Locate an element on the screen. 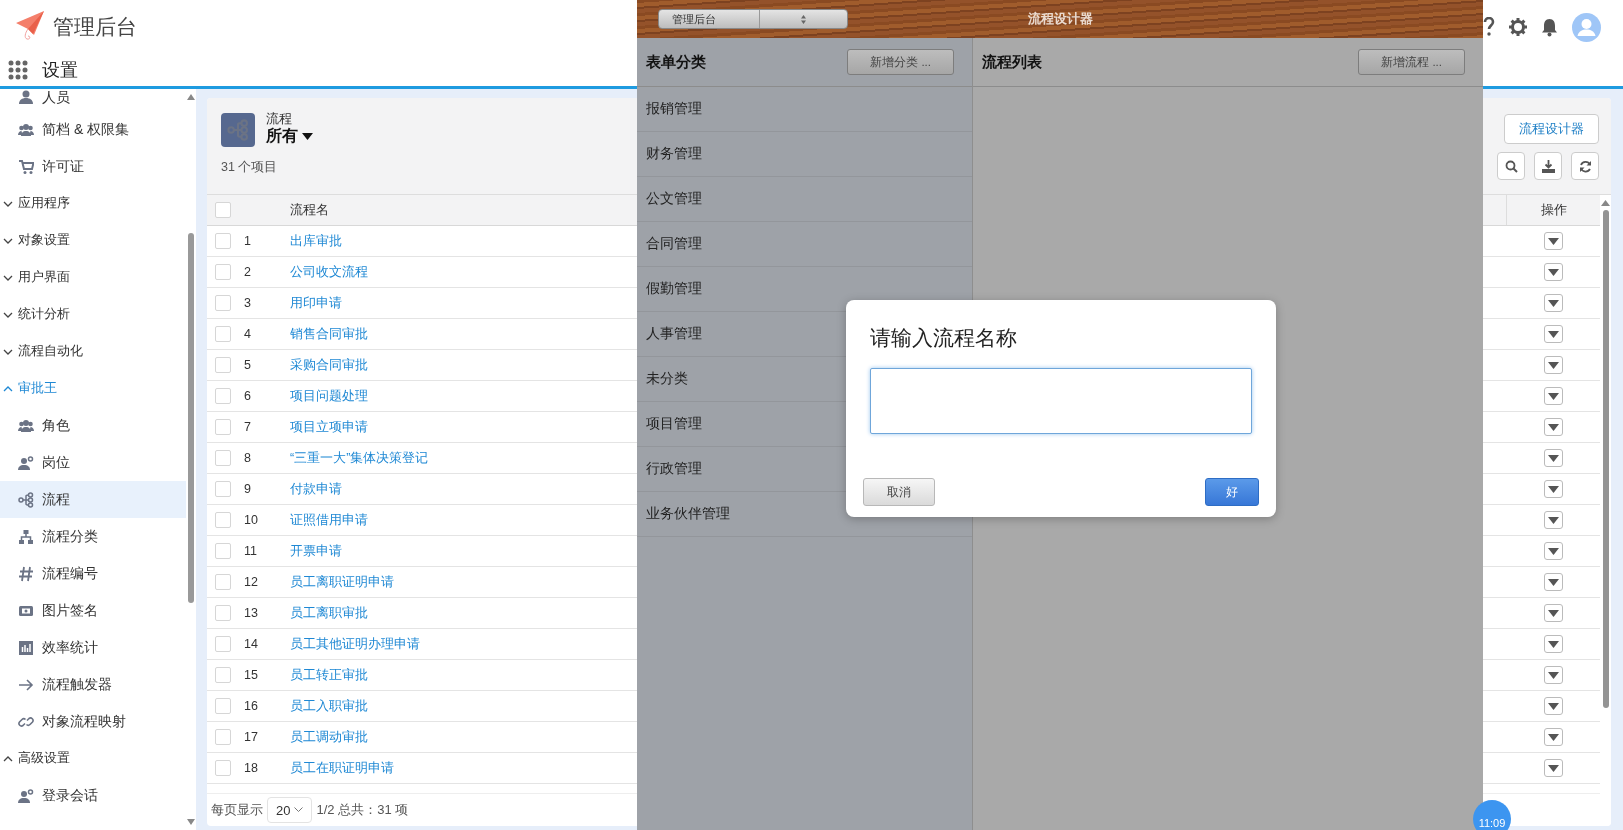  input-field is located at coordinates (1061, 401).